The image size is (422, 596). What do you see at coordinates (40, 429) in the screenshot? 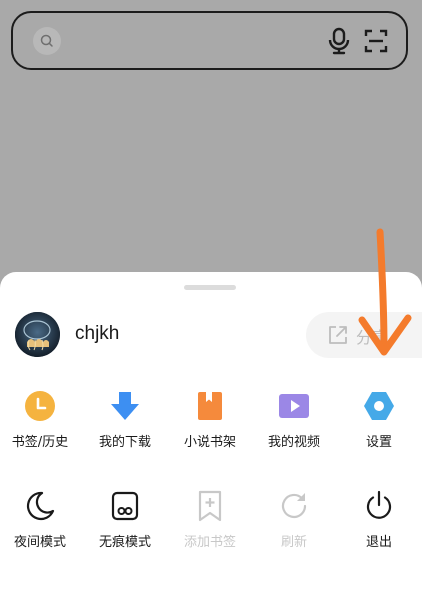
I see `menu-item-bookmarks-history: 书签/历史` at bounding box center [40, 429].